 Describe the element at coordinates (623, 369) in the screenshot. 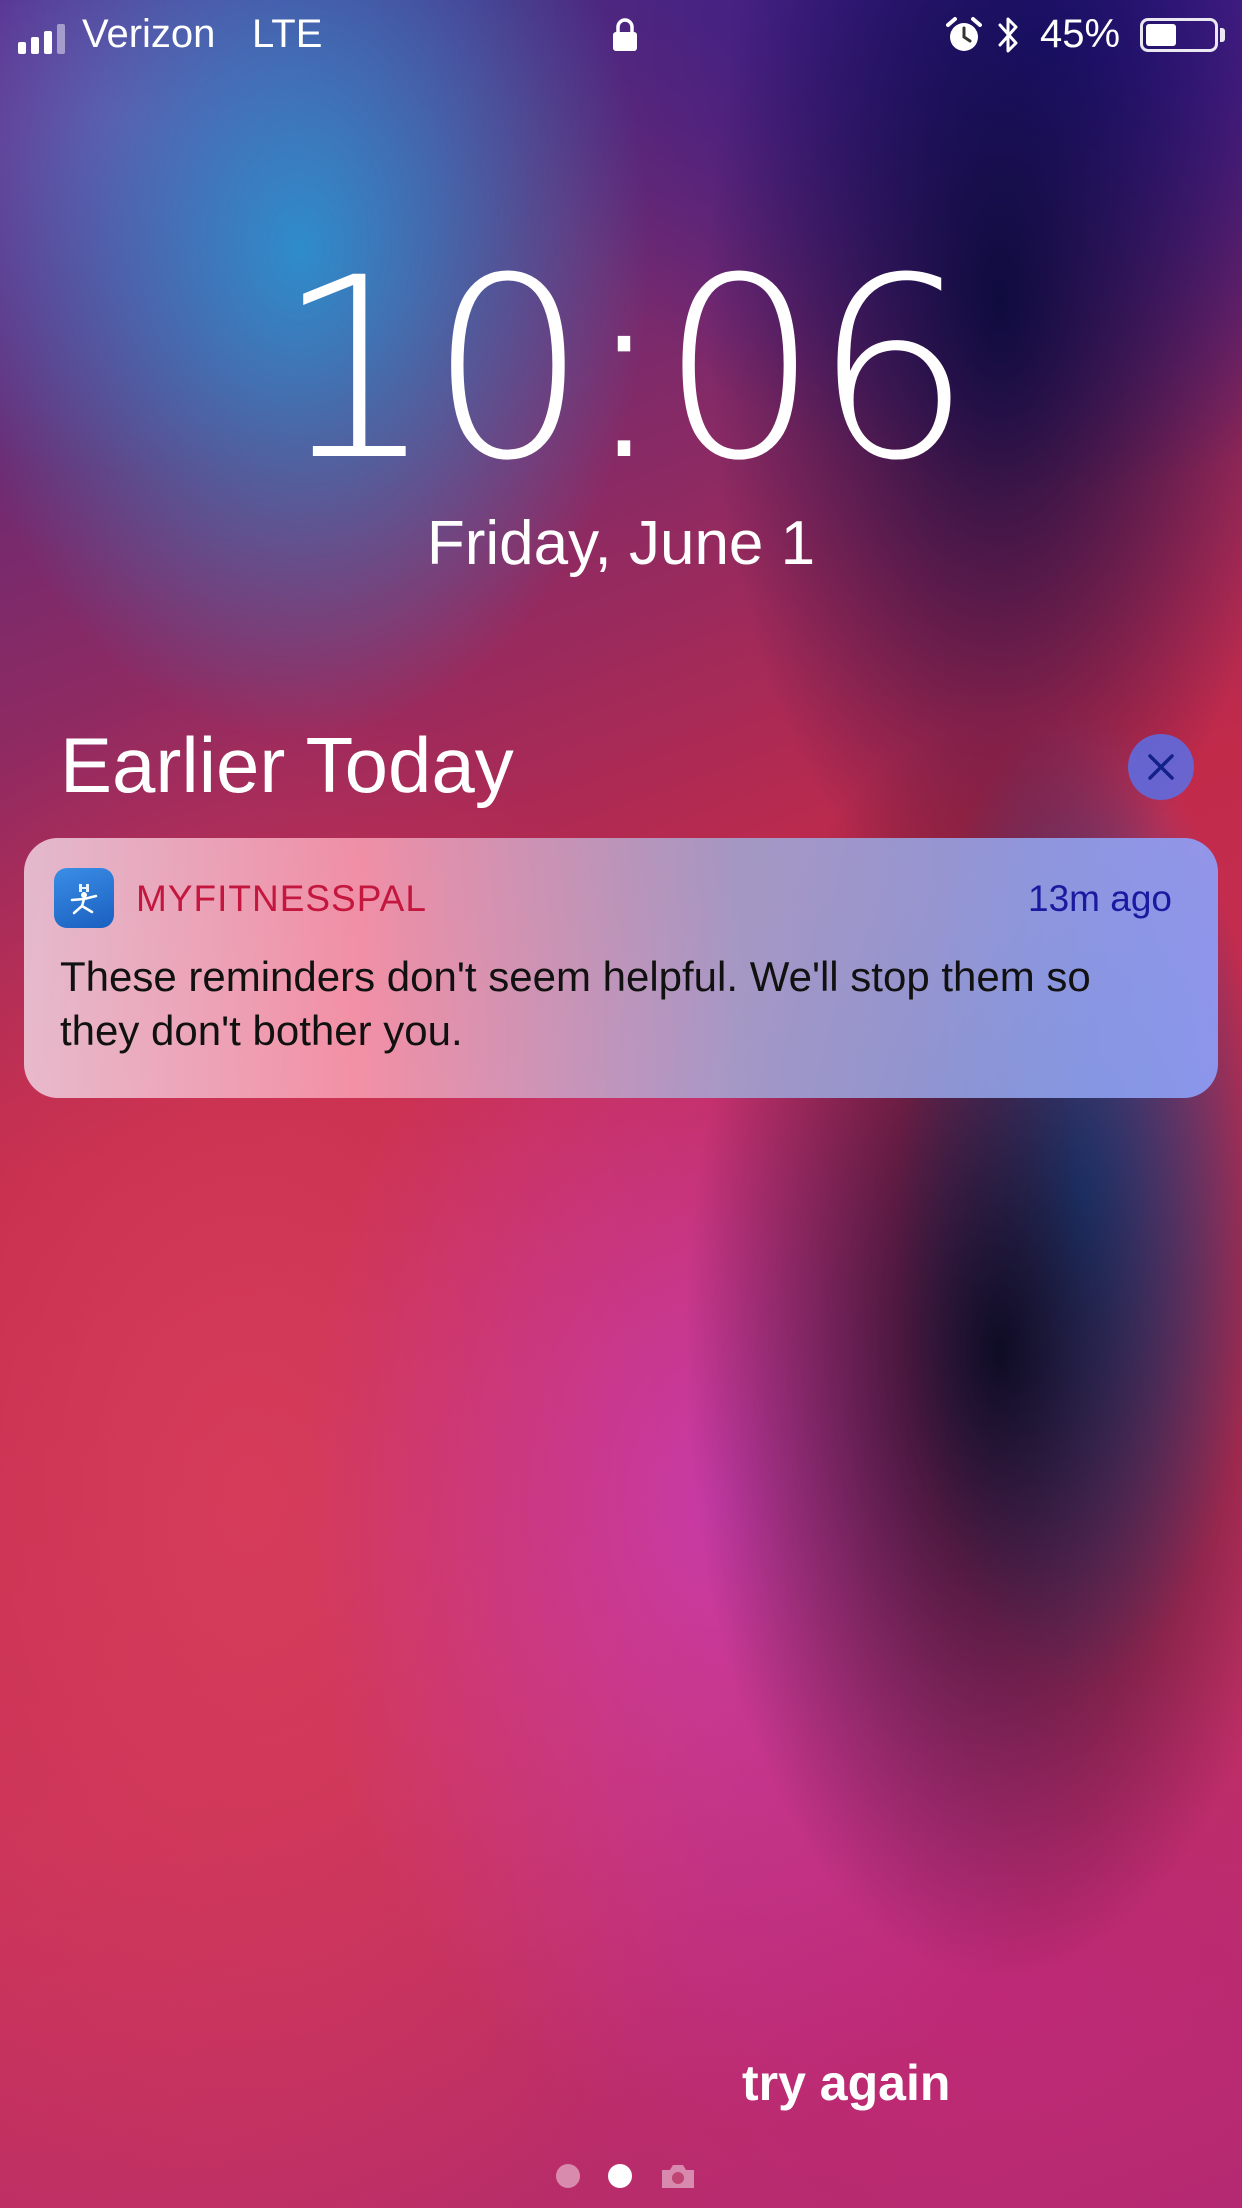

I see `lock-screen-time: 10:06` at that location.